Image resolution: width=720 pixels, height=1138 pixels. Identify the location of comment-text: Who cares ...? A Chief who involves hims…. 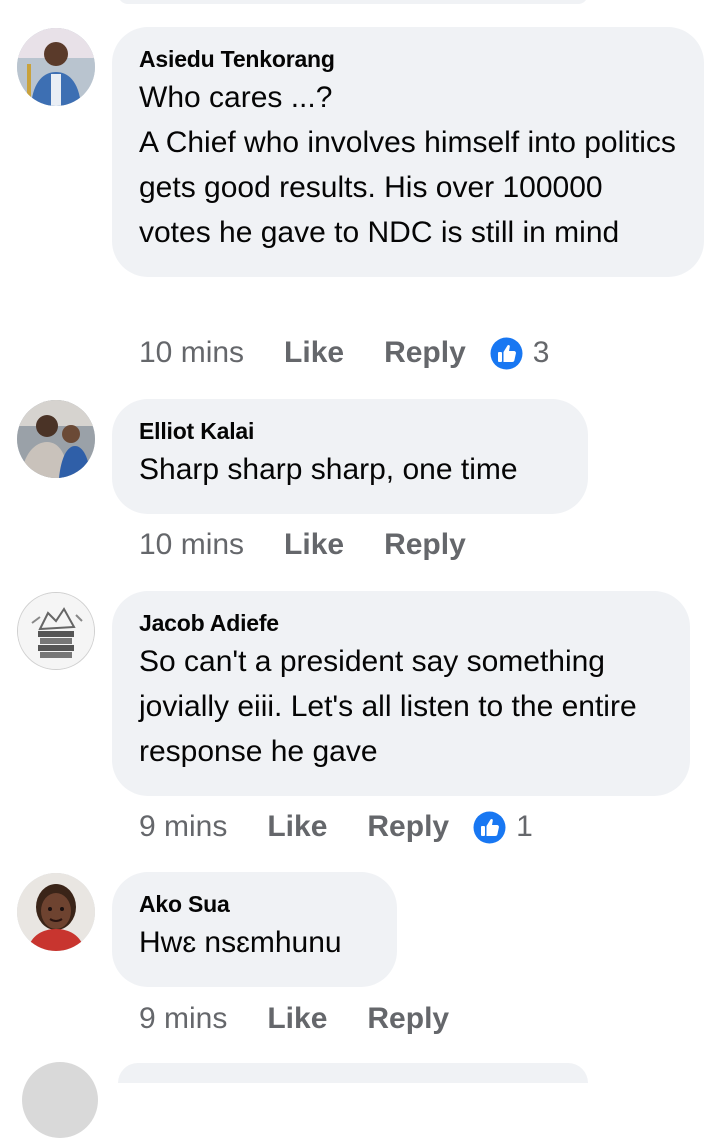
(407, 165).